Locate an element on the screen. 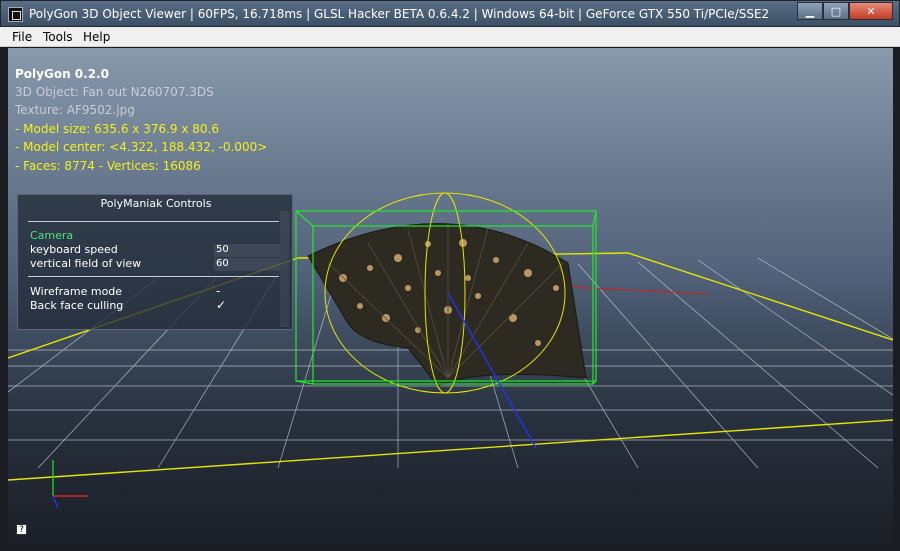 The height and width of the screenshot is (551, 900). minimize-button: ▁ is located at coordinates (810, 11).